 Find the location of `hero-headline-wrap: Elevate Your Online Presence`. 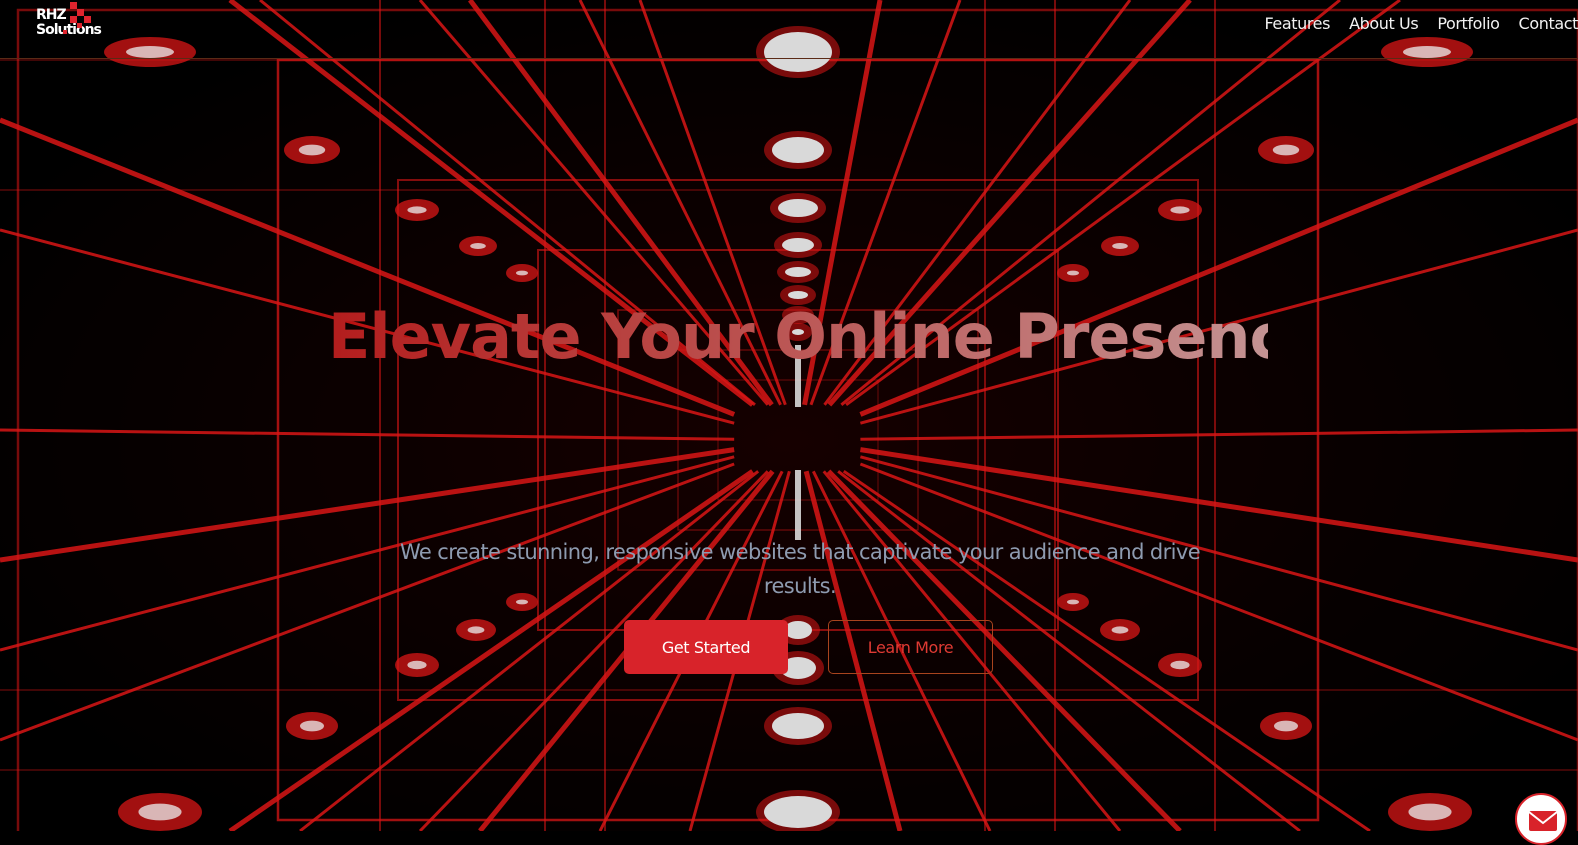

hero-headline-wrap: Elevate Your Online Presence is located at coordinates (827, 337).